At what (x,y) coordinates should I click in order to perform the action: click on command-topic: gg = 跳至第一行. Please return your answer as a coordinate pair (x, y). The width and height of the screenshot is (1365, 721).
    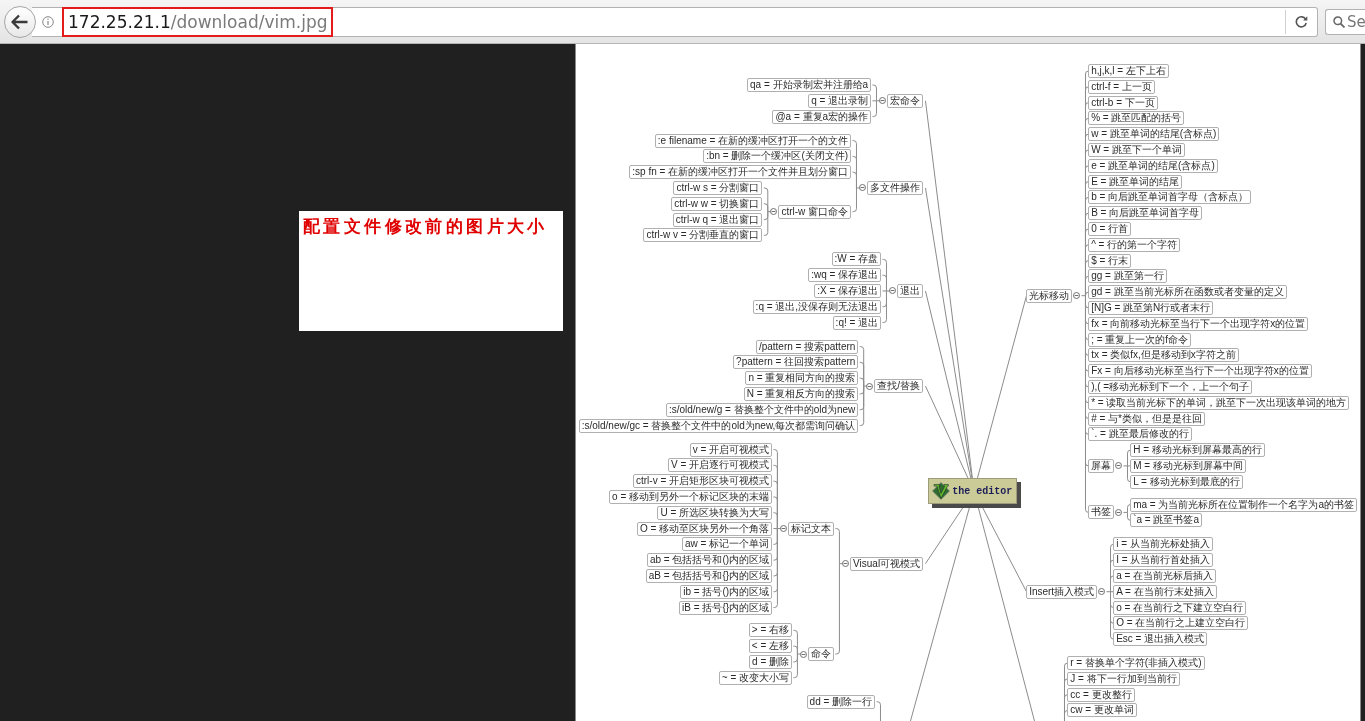
    Looking at the image, I should click on (1127, 276).